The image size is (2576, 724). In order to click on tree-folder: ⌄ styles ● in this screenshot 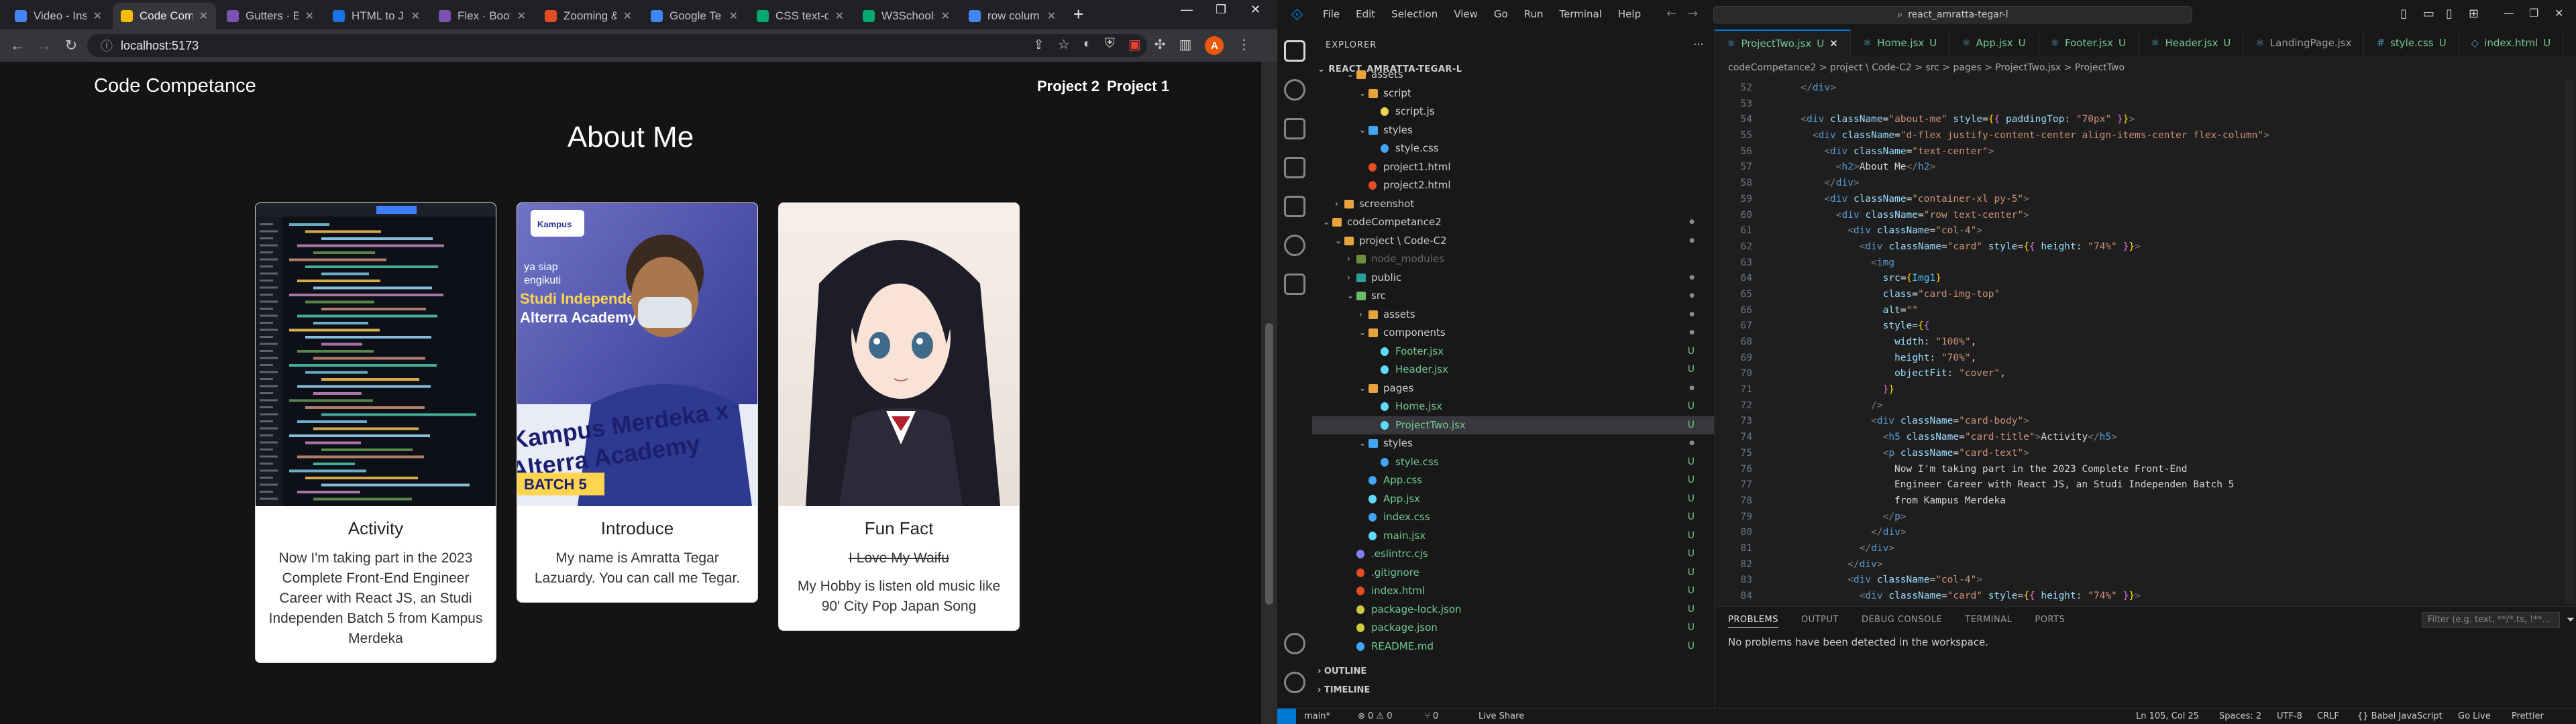, I will do `click(1513, 443)`.